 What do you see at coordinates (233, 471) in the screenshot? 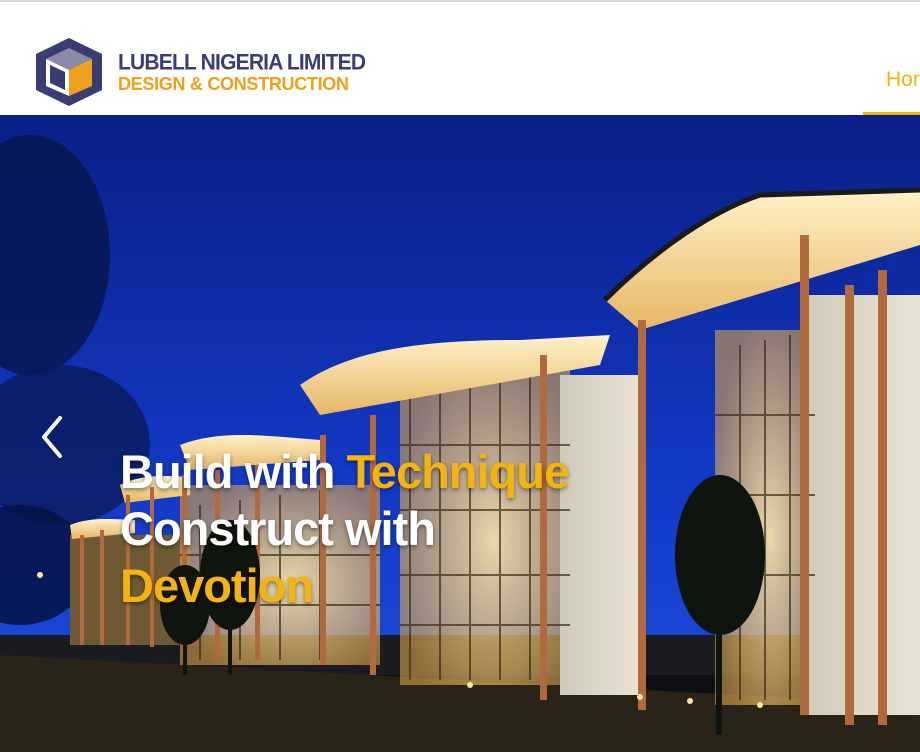
I see `headline-build: Build with` at bounding box center [233, 471].